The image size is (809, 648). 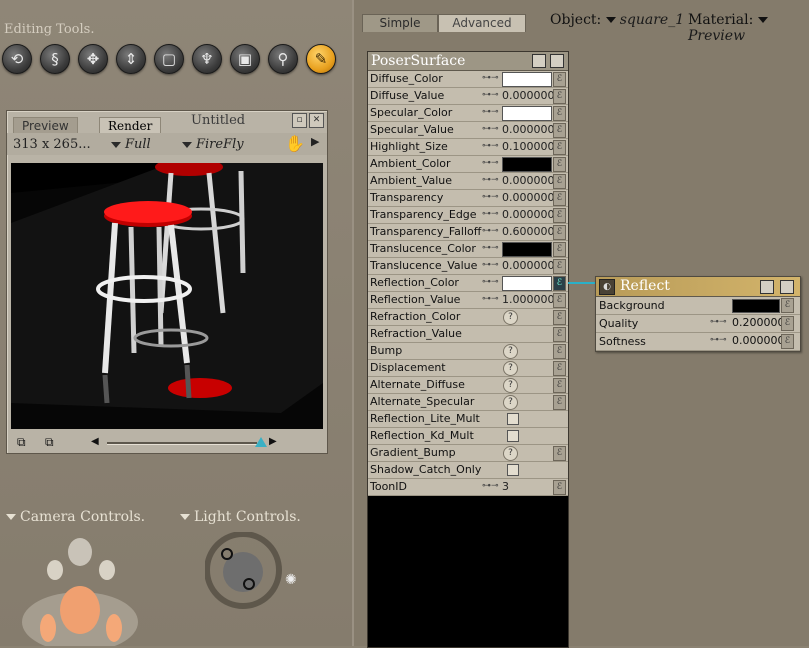 I want to click on translate-icon: ✥, so click(x=93, y=59).